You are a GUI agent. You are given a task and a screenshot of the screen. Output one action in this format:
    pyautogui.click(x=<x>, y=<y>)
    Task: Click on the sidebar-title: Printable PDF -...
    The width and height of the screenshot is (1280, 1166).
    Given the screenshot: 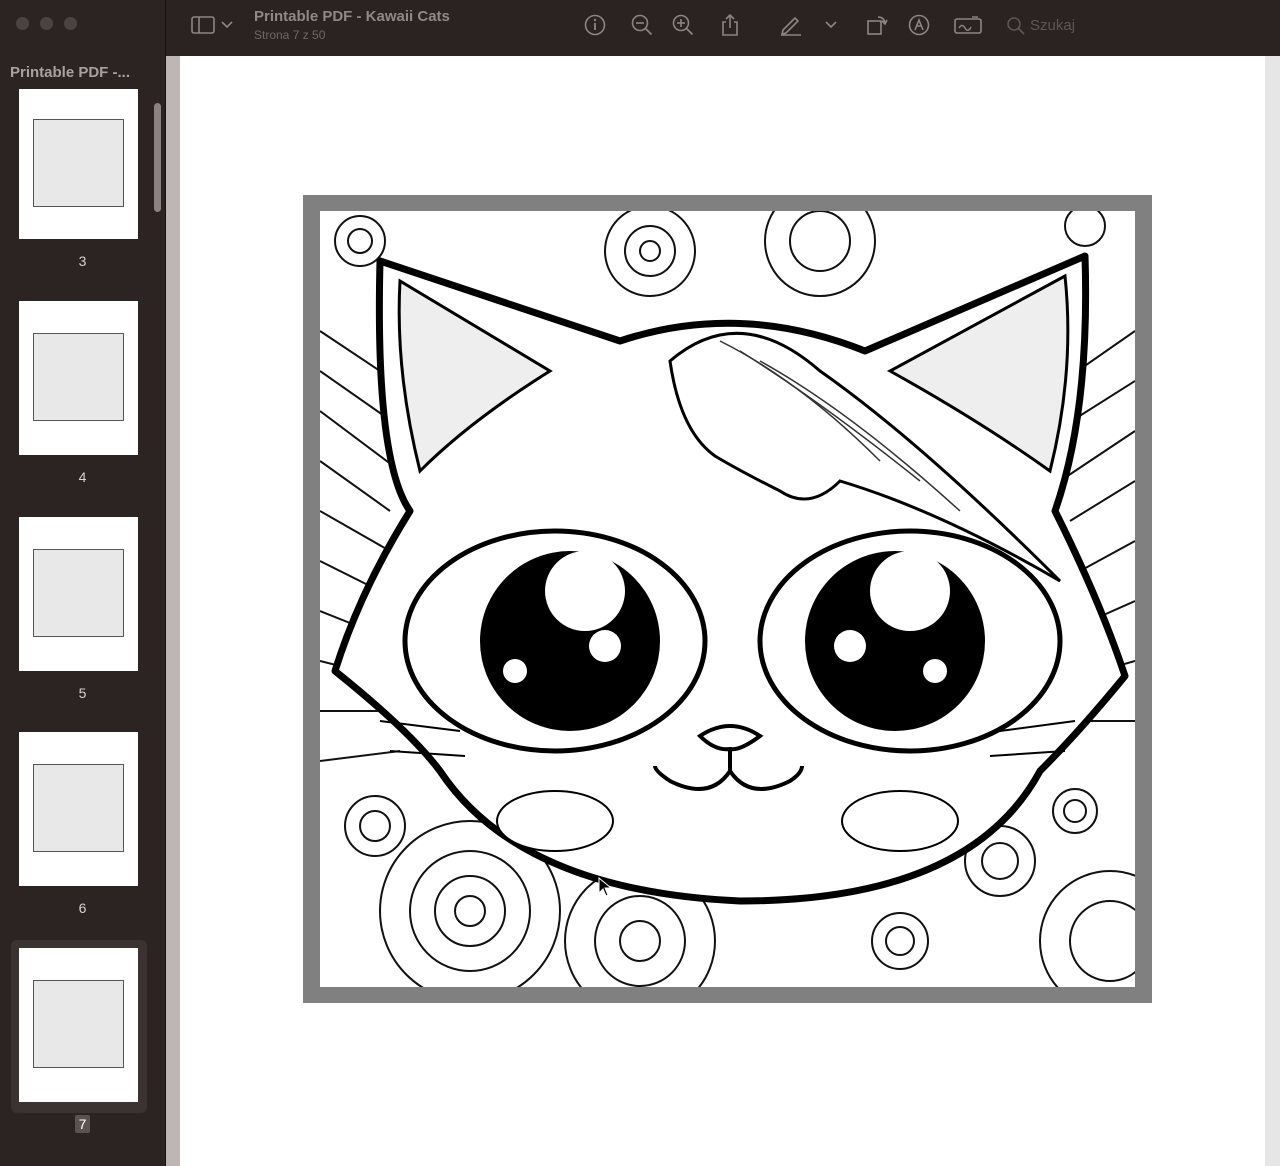 What is the action you would take?
    pyautogui.click(x=70, y=72)
    